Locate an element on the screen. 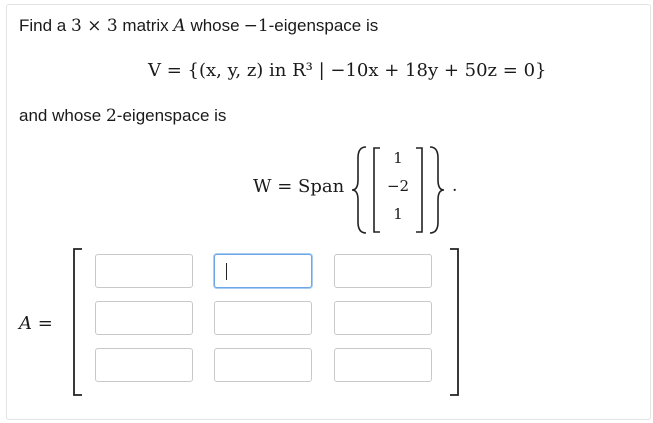 This screenshot has width=653, height=423. and-text: and whose is located at coordinates (60, 115).